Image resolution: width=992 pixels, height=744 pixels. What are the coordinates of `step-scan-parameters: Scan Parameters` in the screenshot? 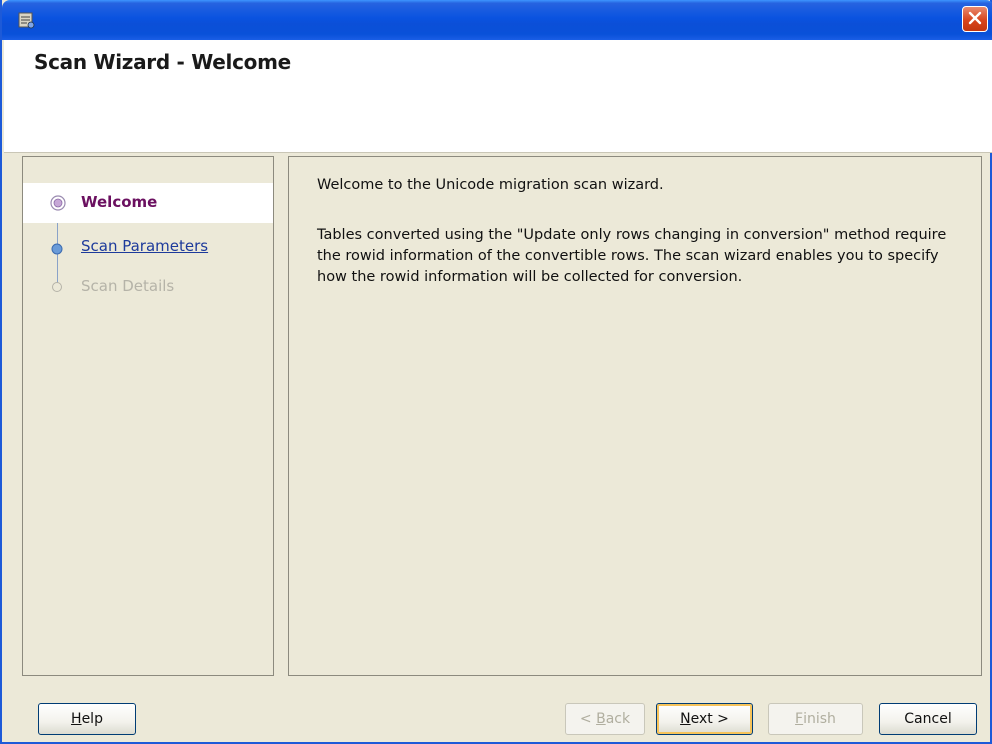 It's located at (148, 247).